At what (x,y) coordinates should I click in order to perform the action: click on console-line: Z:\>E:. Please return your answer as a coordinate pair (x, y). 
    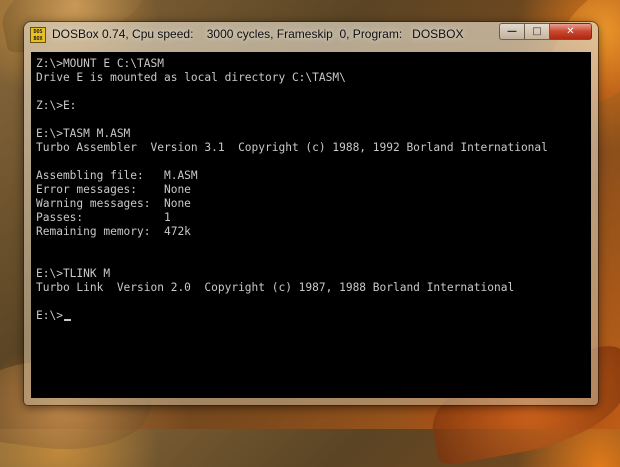
    Looking at the image, I should click on (56, 105).